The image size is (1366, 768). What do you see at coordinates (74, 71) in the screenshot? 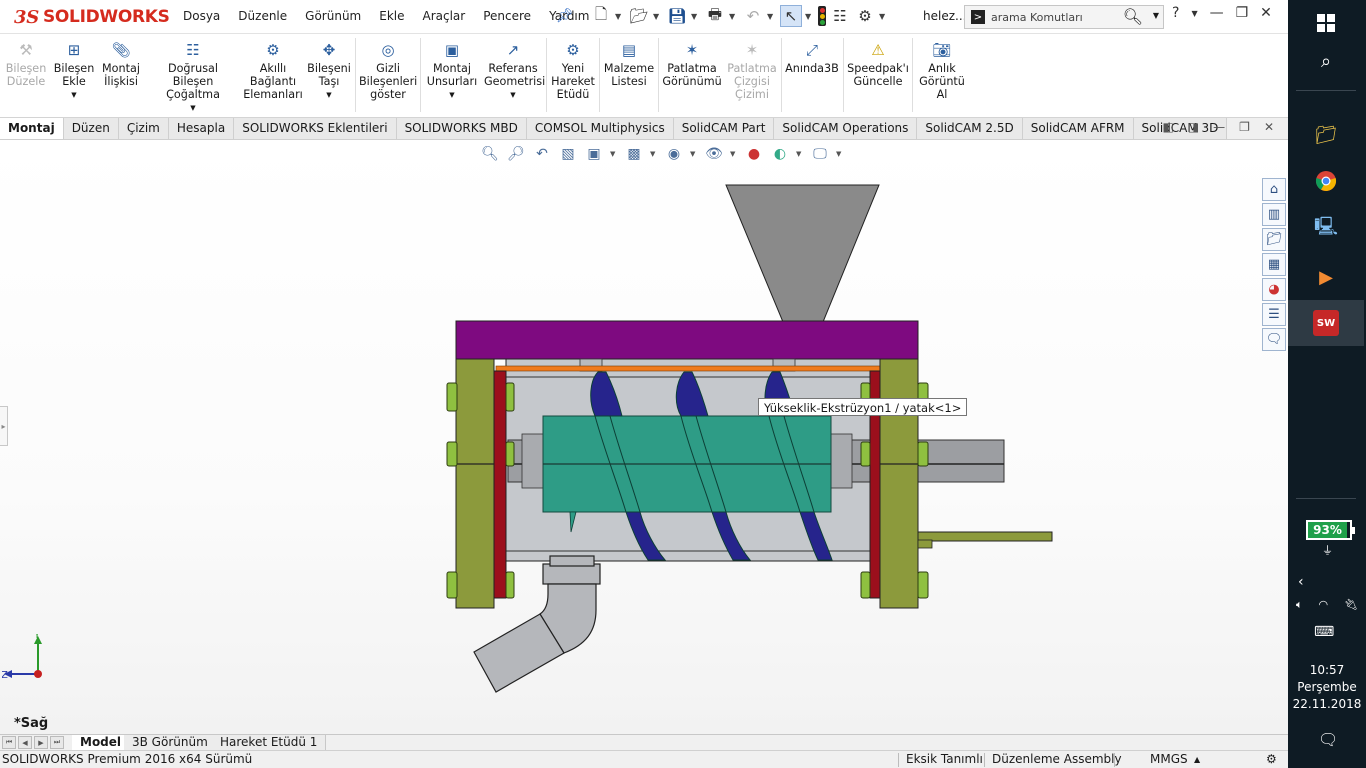
I see `ribbon-insert-component: ⊞ Bileşen Ekle ▼` at bounding box center [74, 71].